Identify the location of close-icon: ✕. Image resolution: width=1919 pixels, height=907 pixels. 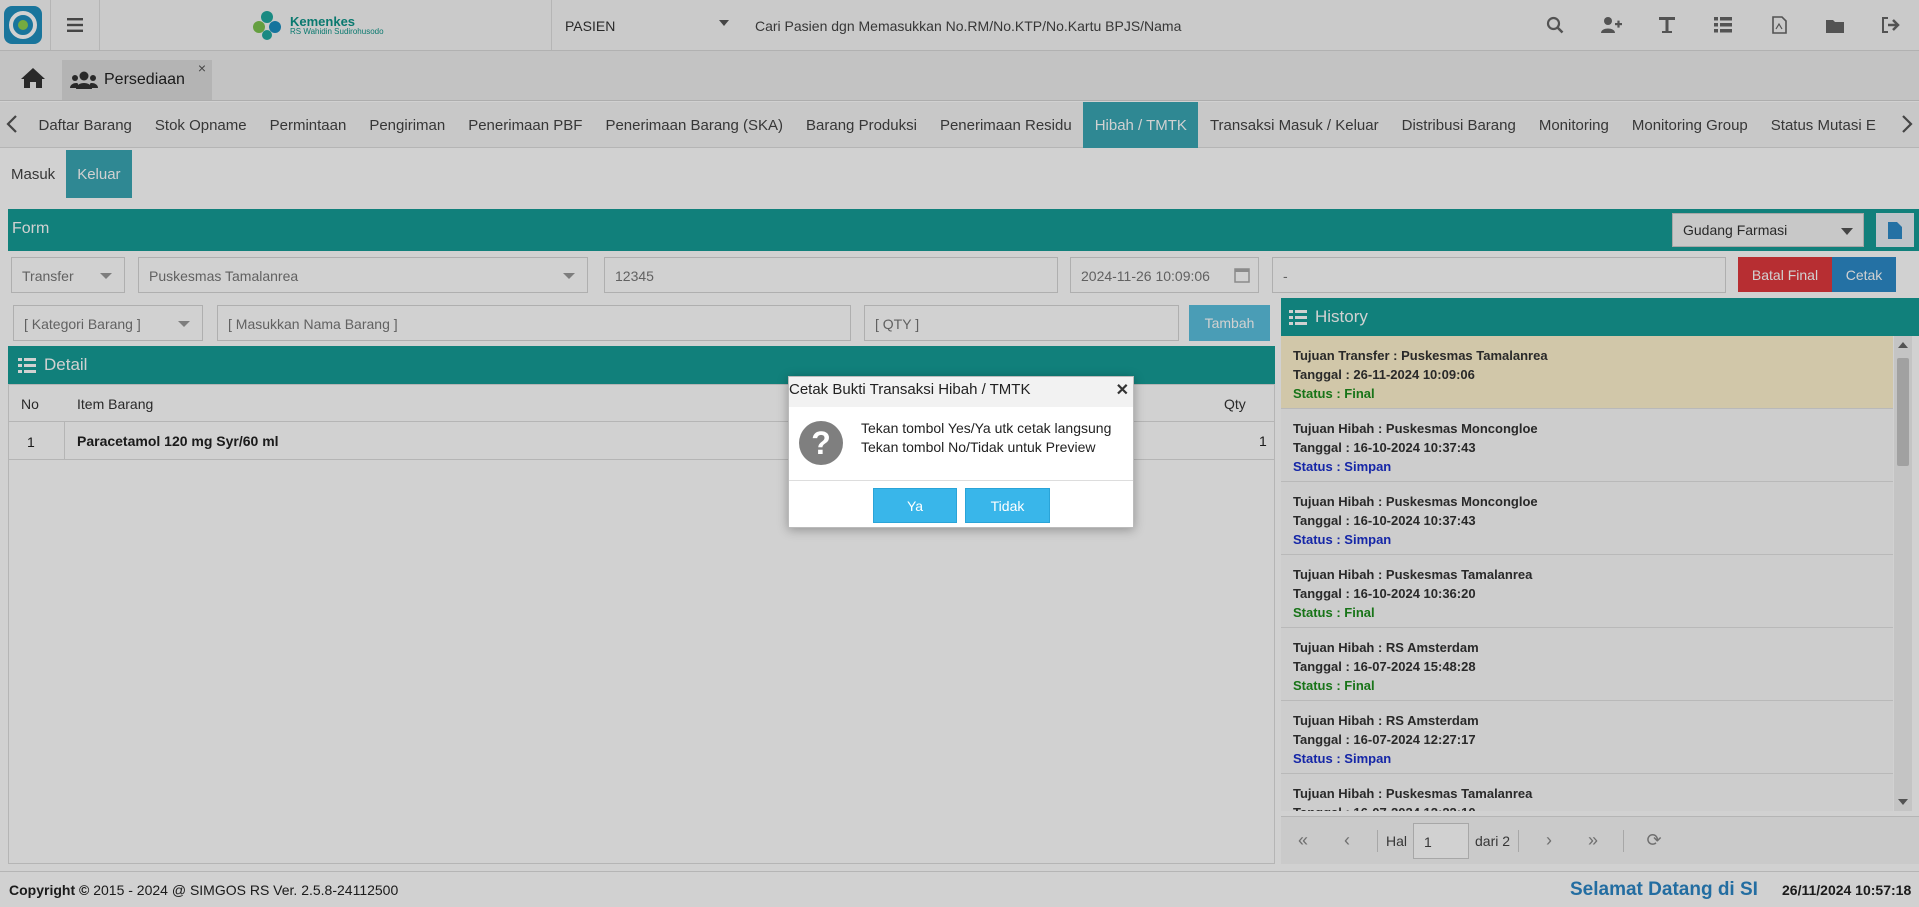
(1122, 390).